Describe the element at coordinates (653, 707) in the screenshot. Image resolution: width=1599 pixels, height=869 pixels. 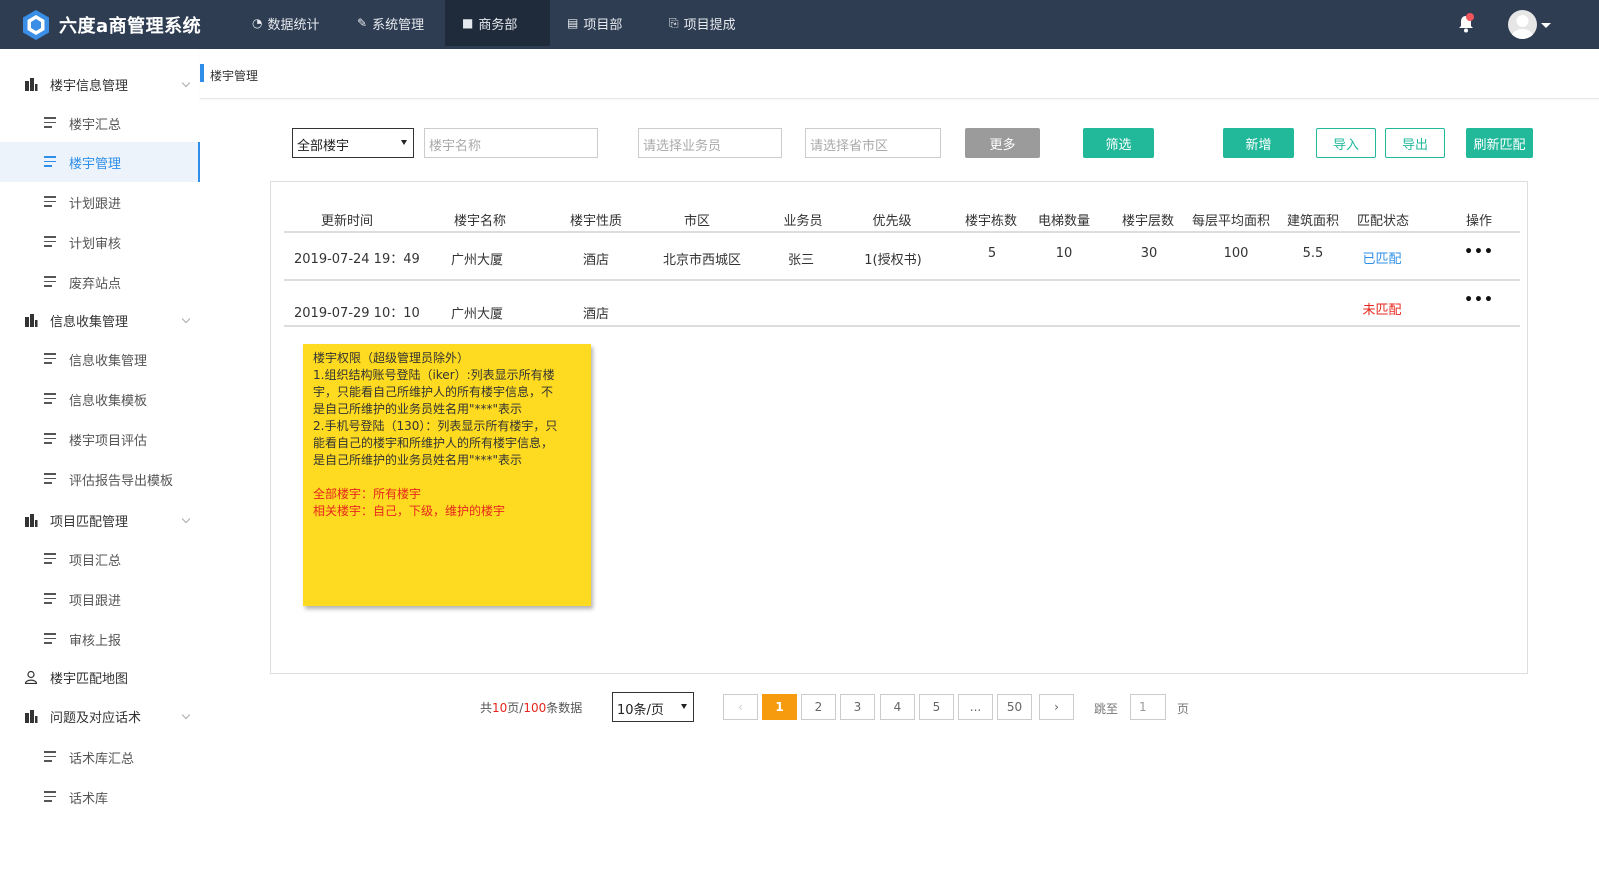
I see `page-size-select: 10条/页` at that location.